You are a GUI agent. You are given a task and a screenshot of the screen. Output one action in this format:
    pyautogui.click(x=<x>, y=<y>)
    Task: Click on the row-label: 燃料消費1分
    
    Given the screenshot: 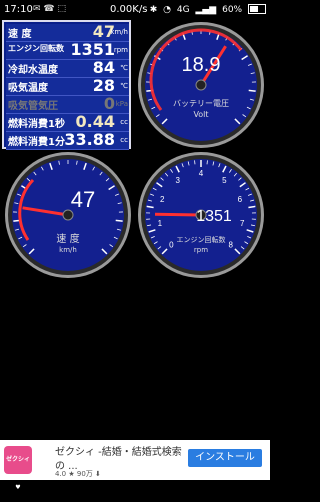 What is the action you would take?
    pyautogui.click(x=36, y=140)
    